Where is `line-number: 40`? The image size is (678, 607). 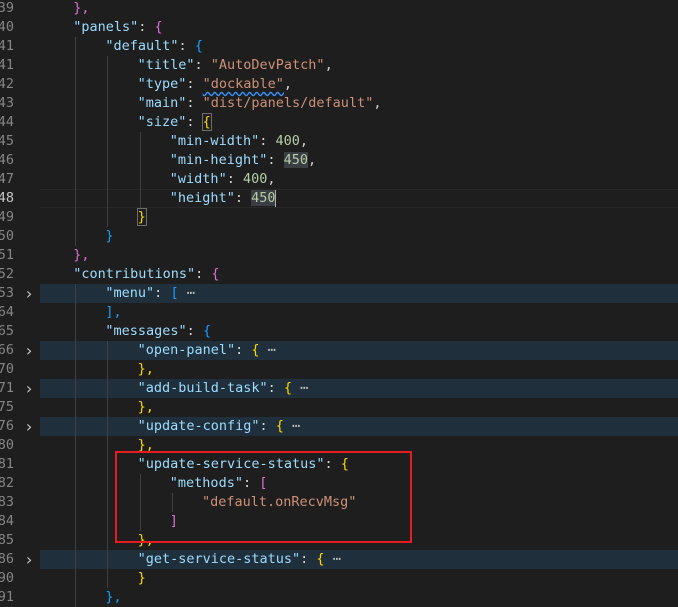 line-number: 40 is located at coordinates (7, 27).